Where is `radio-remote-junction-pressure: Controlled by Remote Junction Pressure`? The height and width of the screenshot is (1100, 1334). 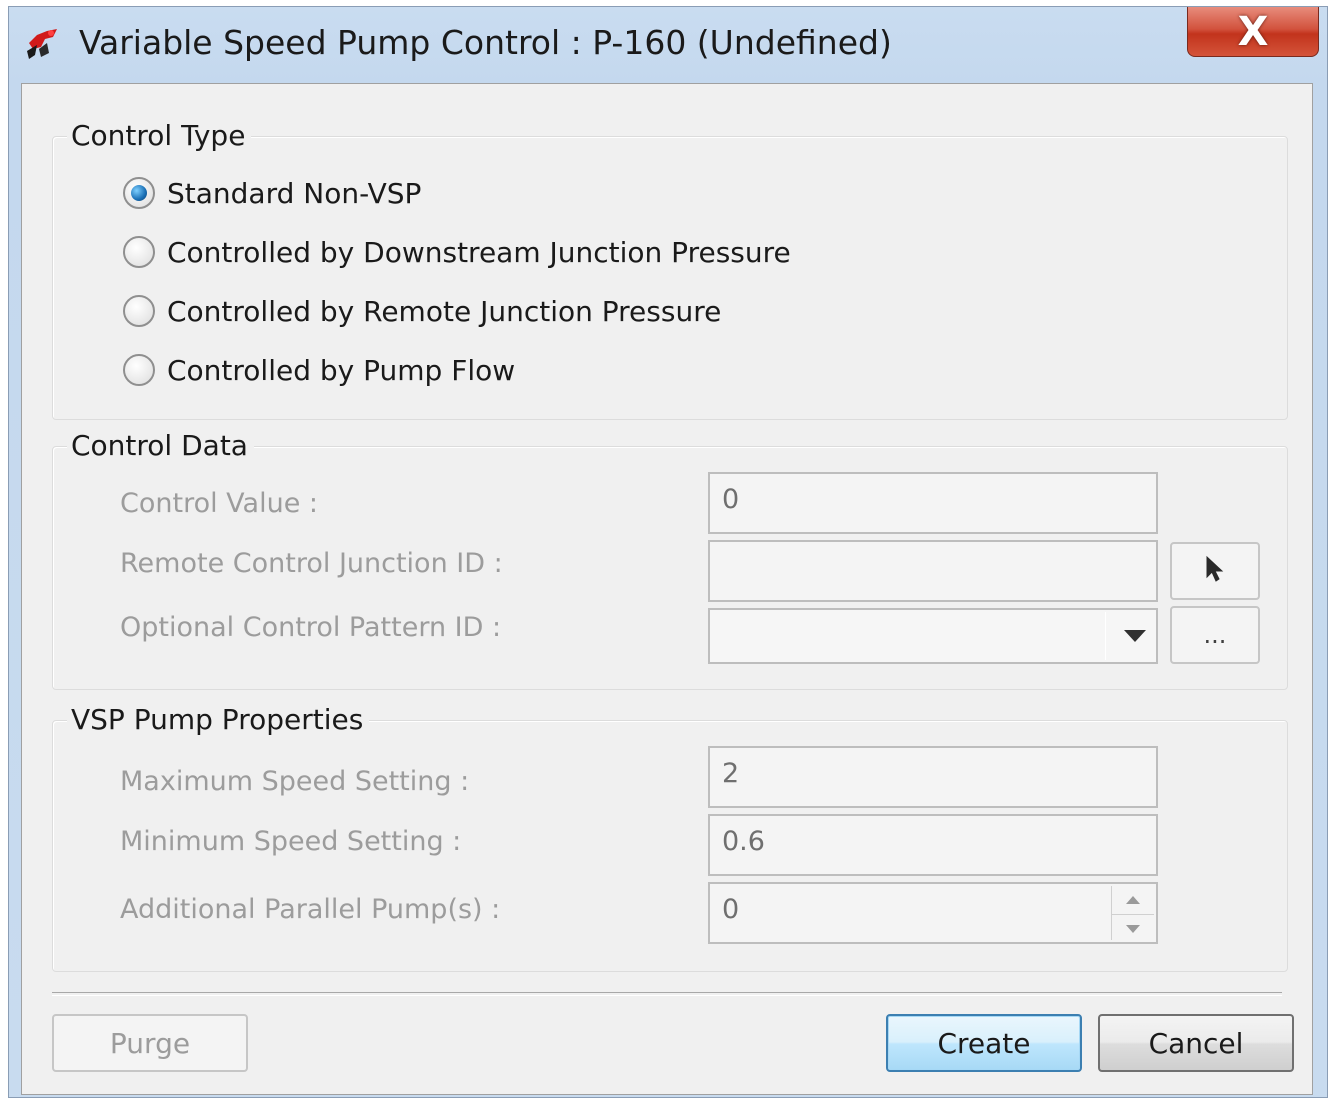 radio-remote-junction-pressure: Controlled by Remote Junction Pressure is located at coordinates (422, 311).